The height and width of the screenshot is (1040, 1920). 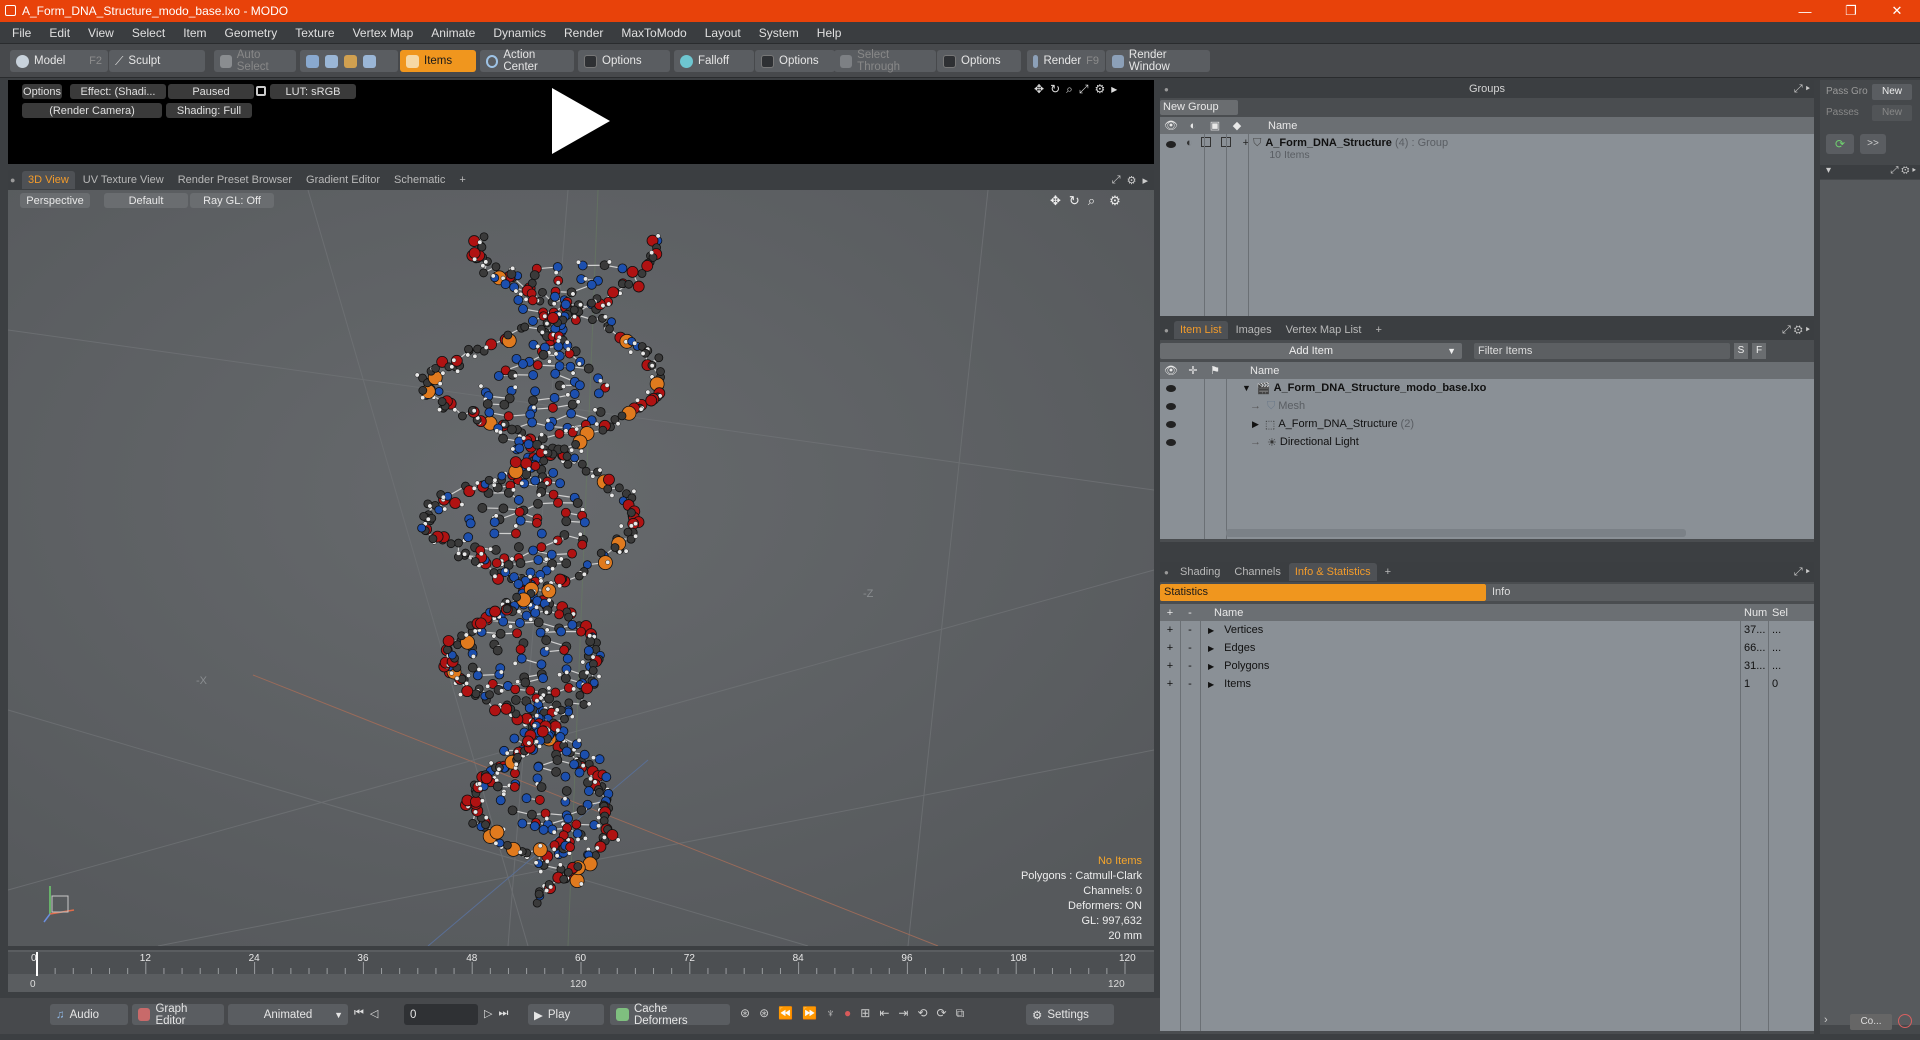 What do you see at coordinates (1332, 572) in the screenshot?
I see `tab-info-statistics: Info & Statistics` at bounding box center [1332, 572].